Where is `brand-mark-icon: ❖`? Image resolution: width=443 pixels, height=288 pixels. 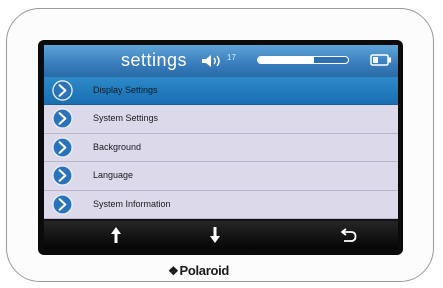
brand-mark-icon: ❖ is located at coordinates (173, 271).